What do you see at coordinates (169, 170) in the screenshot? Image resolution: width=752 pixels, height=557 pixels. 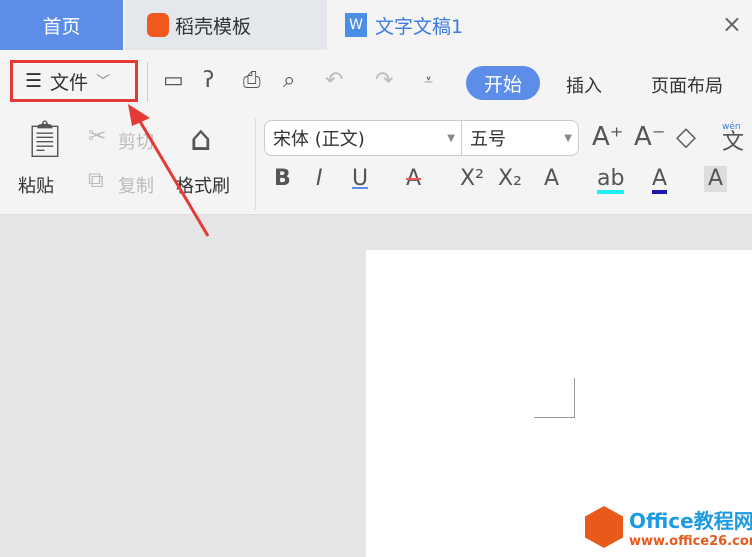 I see `annotation-arrow` at bounding box center [169, 170].